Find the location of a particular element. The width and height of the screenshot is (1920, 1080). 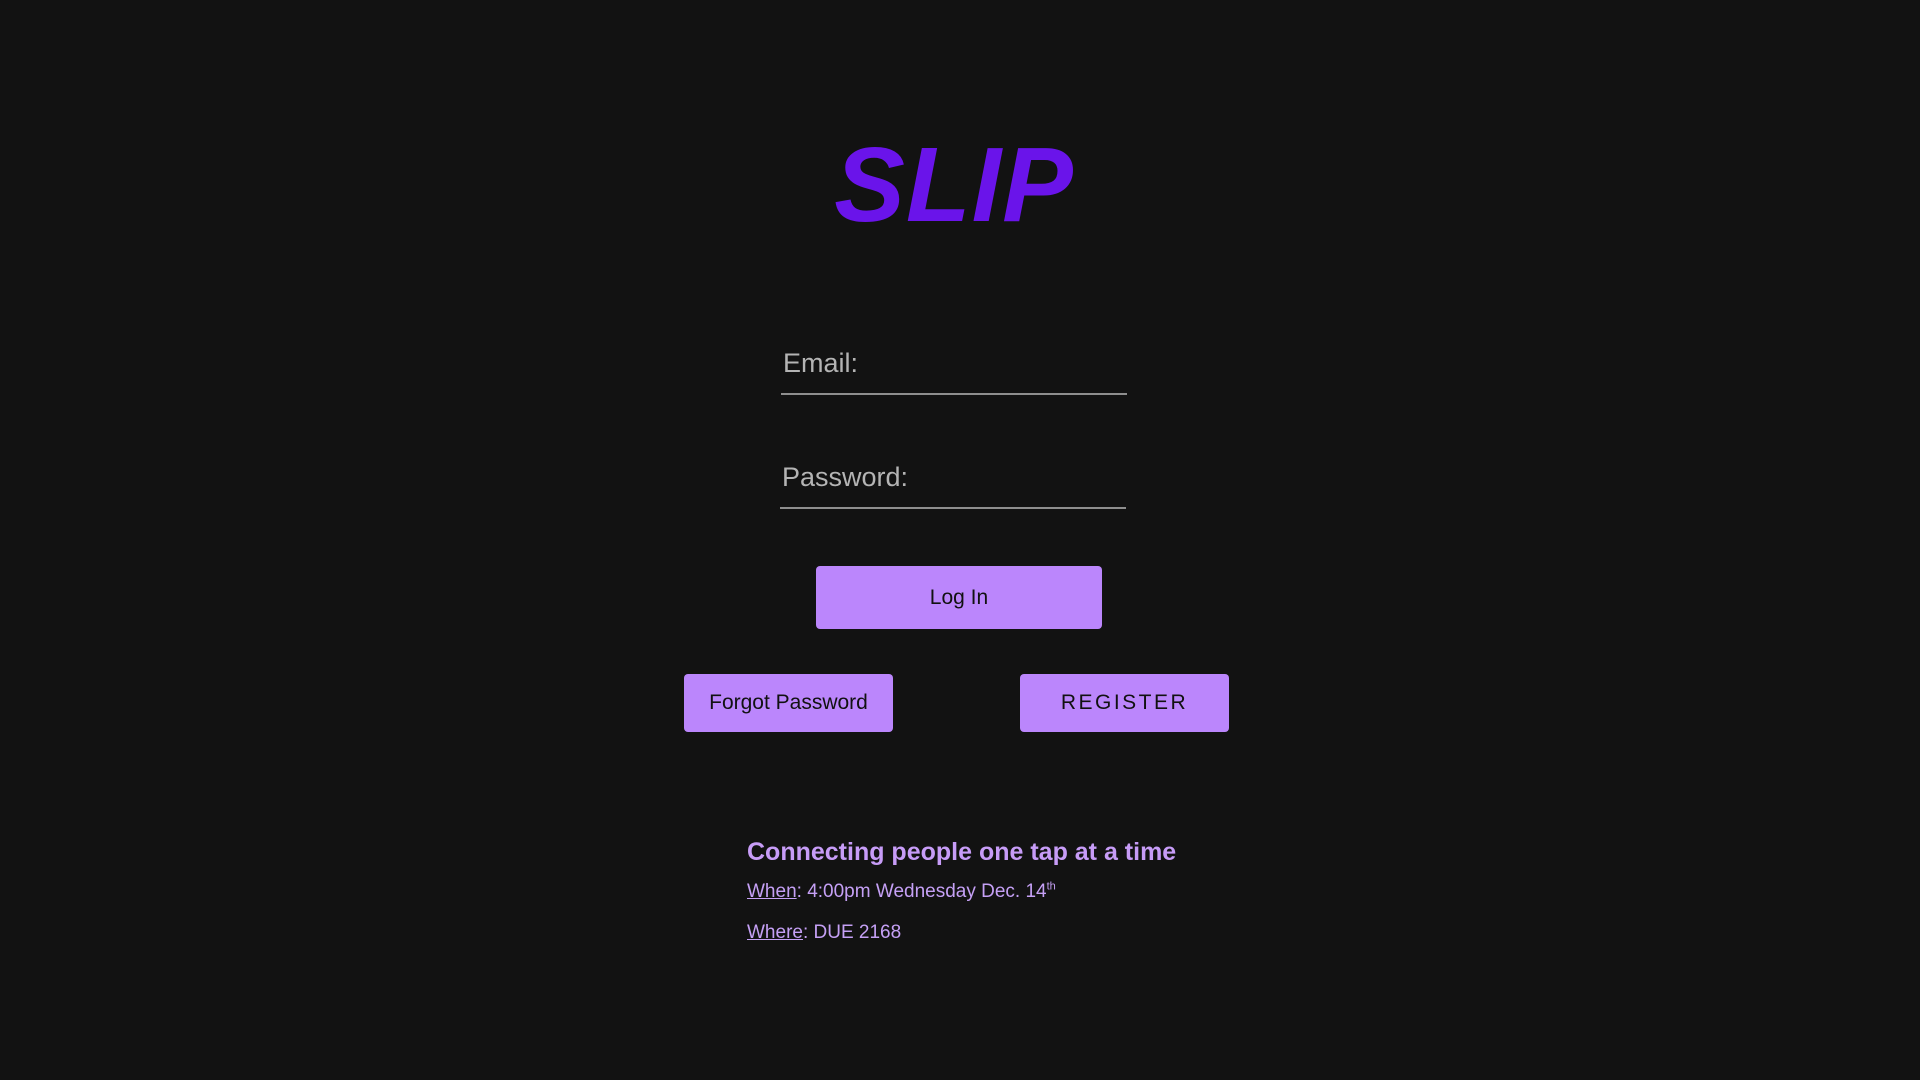

where-line: Where: DUE 2168 is located at coordinates (961, 933).